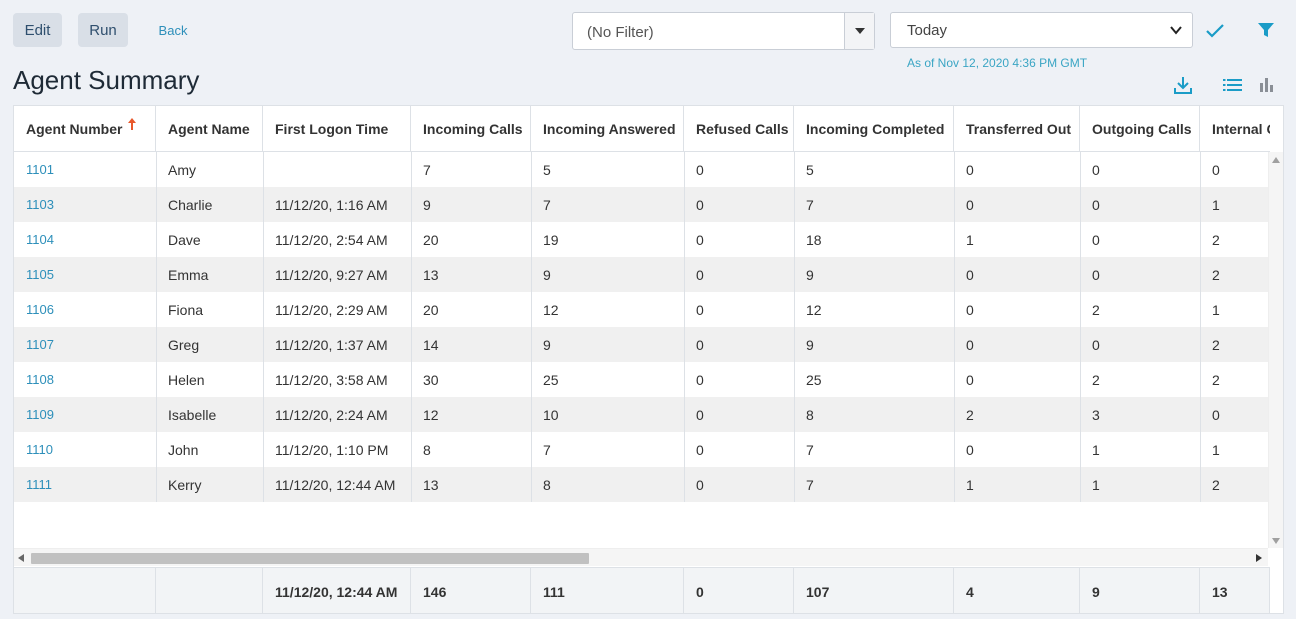  I want to click on scroll-up-icon, so click(1276, 160).